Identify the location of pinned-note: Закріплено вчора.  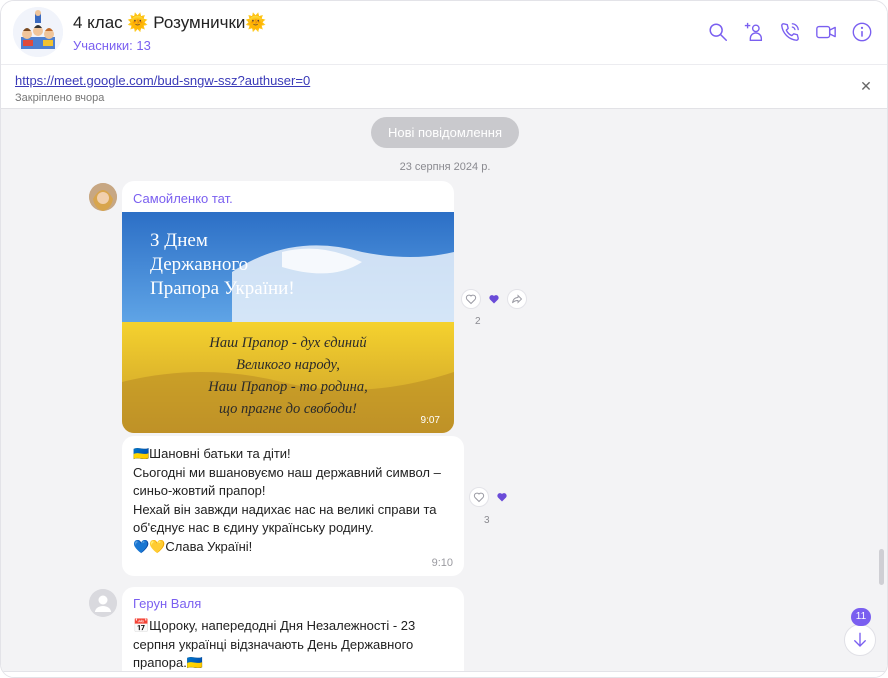
(60, 98).